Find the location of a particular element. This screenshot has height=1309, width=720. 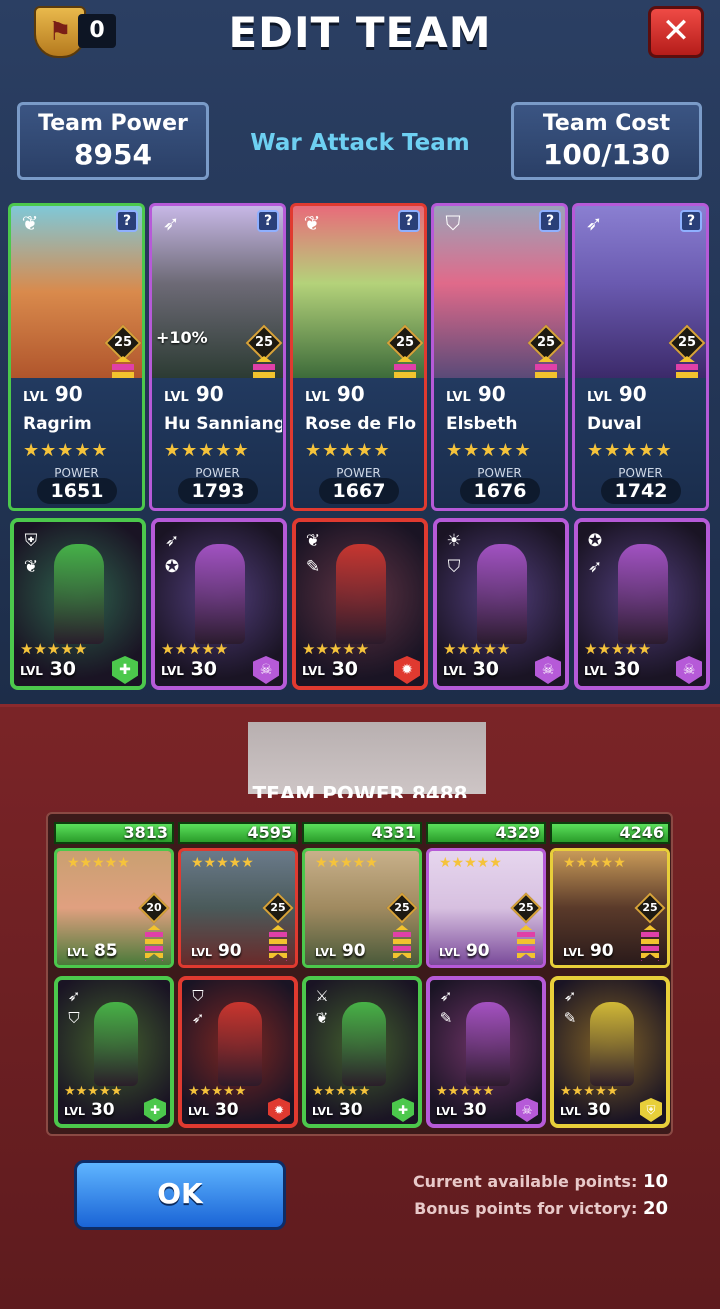

enemy-power-bar: 4595 is located at coordinates (238, 833).